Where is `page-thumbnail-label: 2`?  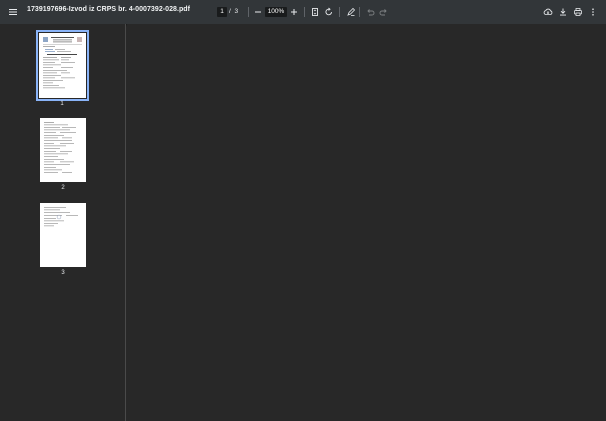
page-thumbnail-label: 2 is located at coordinates (63, 188).